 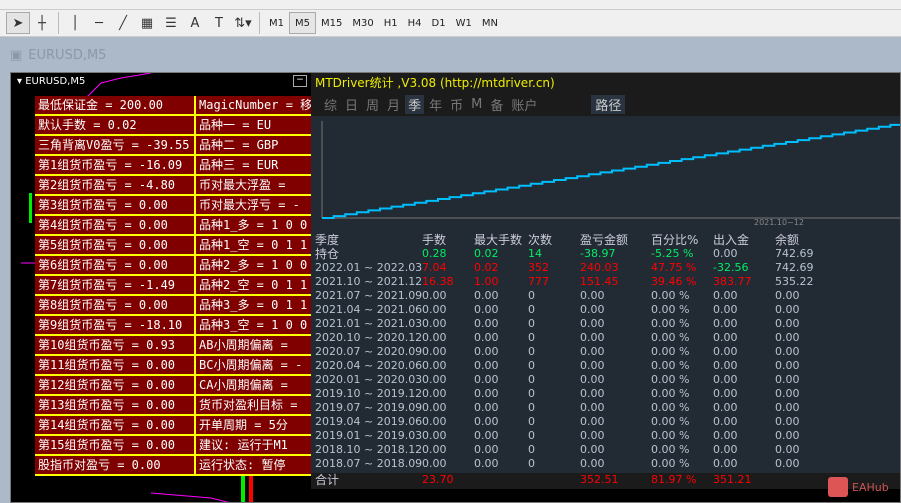 I want to click on tab-1: 日, so click(x=351, y=104).